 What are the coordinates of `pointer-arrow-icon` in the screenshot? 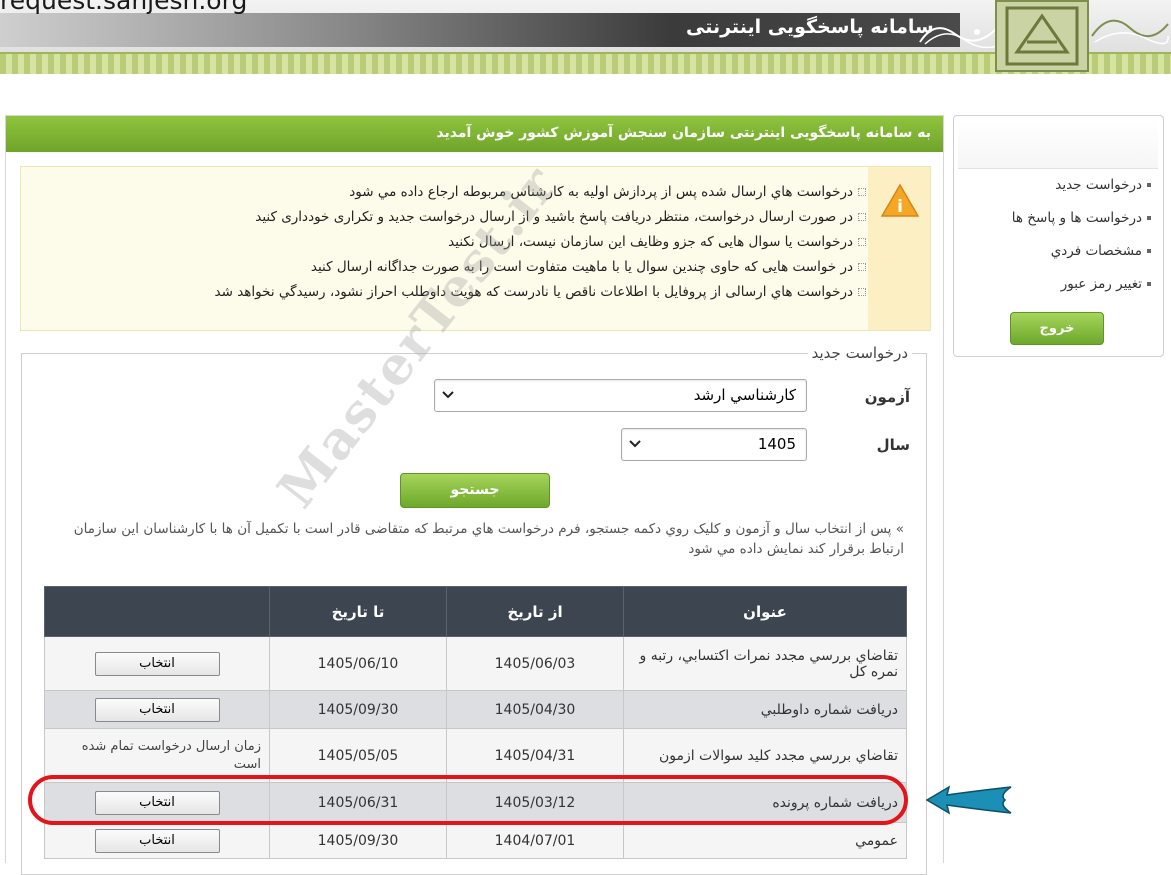 It's located at (968, 800).